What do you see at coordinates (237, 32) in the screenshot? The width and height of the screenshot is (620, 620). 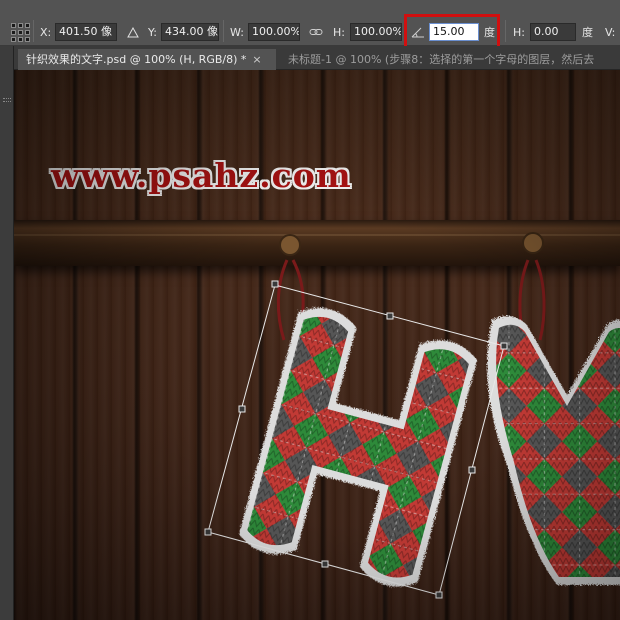 I see `w-label: W:` at bounding box center [237, 32].